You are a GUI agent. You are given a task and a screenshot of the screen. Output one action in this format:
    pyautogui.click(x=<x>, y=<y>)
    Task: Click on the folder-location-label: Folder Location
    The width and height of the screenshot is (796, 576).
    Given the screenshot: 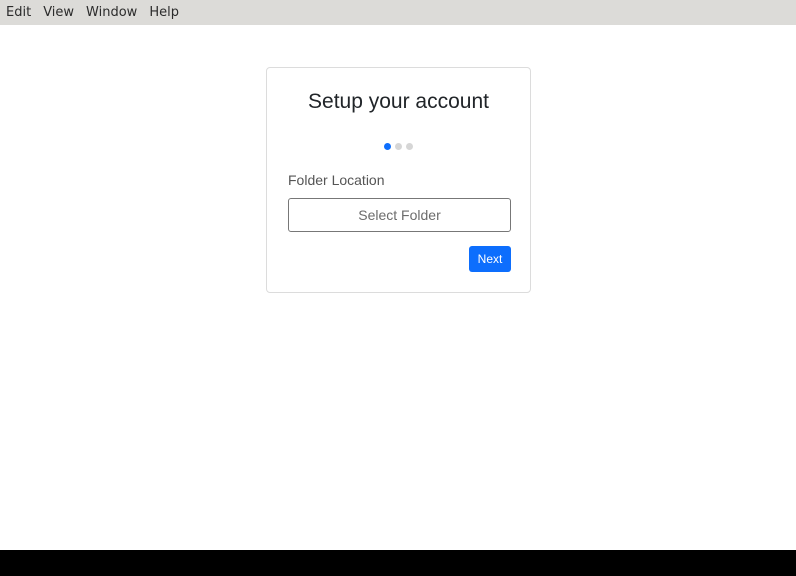 What is the action you would take?
    pyautogui.click(x=336, y=180)
    